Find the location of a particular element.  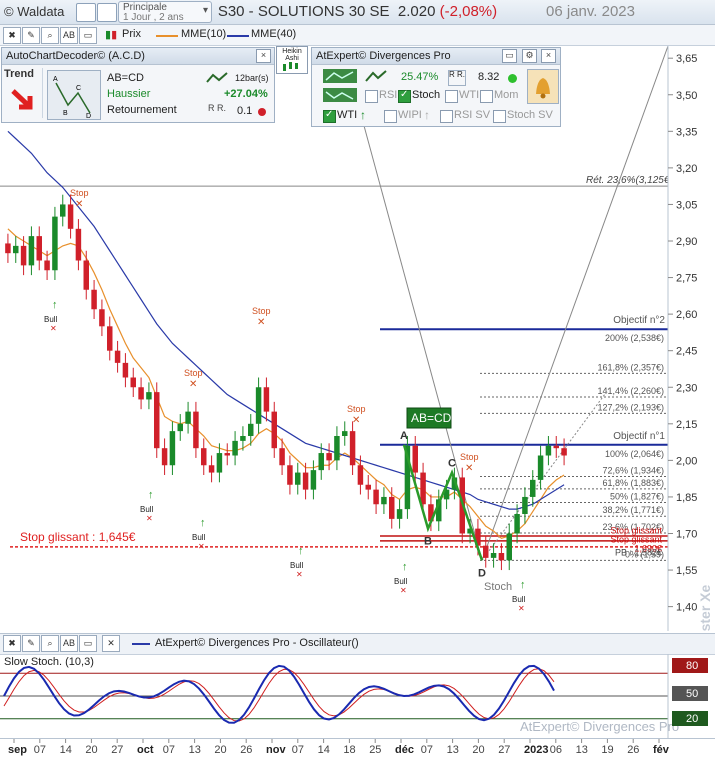

wti-signal-label: WTI is located at coordinates (347, 115).